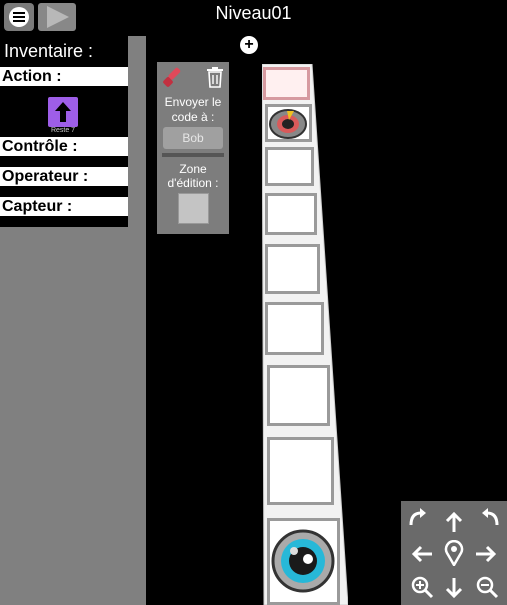 The width and height of the screenshot is (507, 605). I want to click on arrow-right-icon, so click(486, 554).